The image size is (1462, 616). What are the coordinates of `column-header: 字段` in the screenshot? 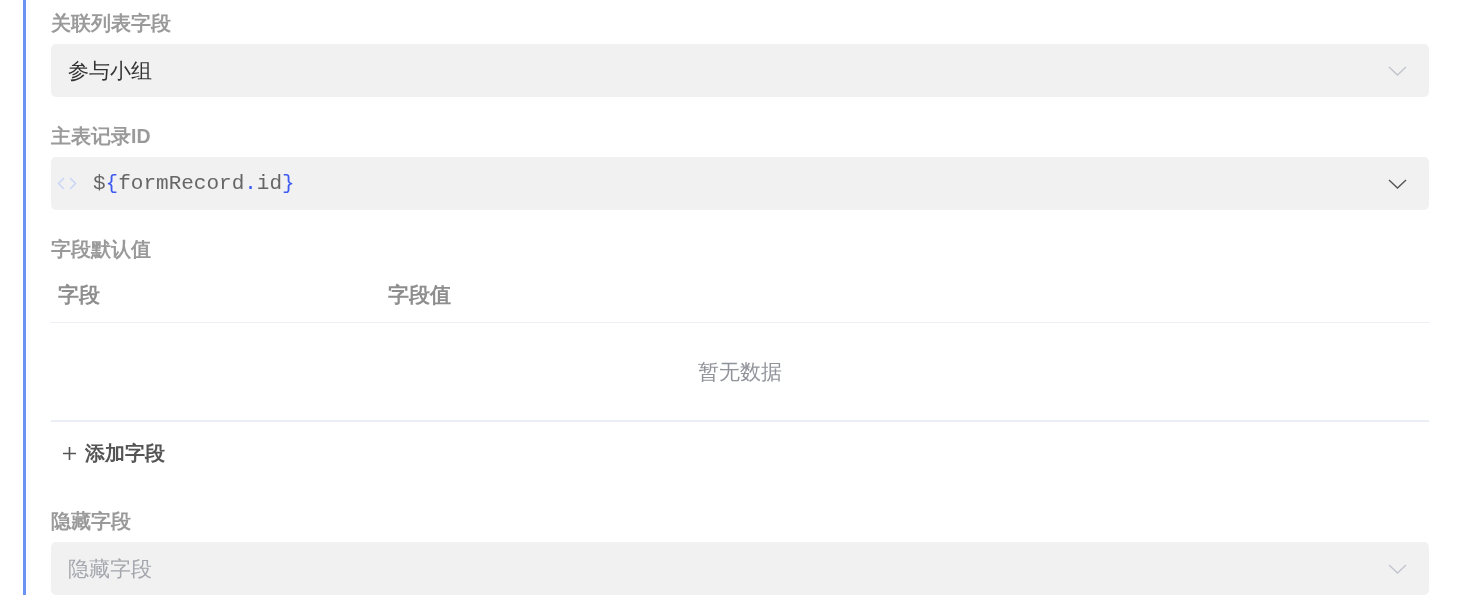 It's located at (79, 295).